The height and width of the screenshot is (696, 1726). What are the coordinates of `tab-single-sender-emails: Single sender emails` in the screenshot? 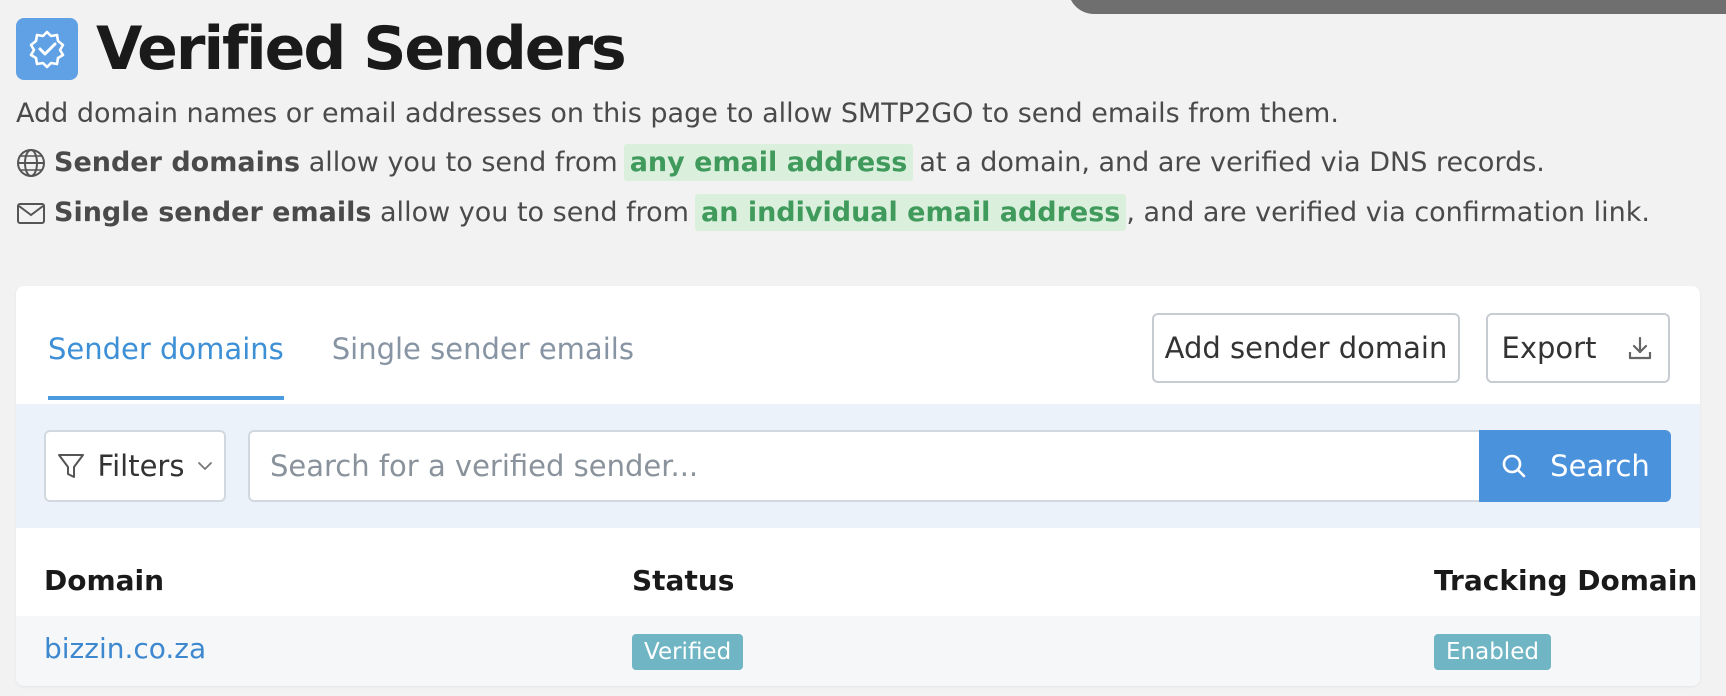 It's located at (483, 366).